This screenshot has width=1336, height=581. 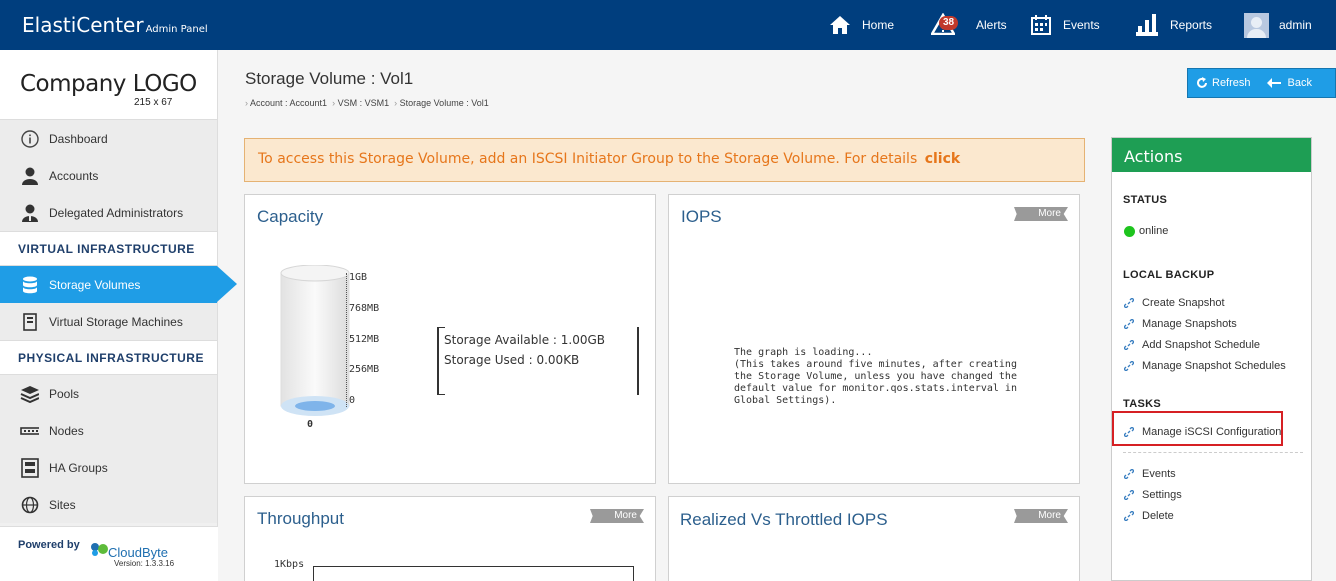 What do you see at coordinates (1154, 231) in the screenshot?
I see `status-text: online` at bounding box center [1154, 231].